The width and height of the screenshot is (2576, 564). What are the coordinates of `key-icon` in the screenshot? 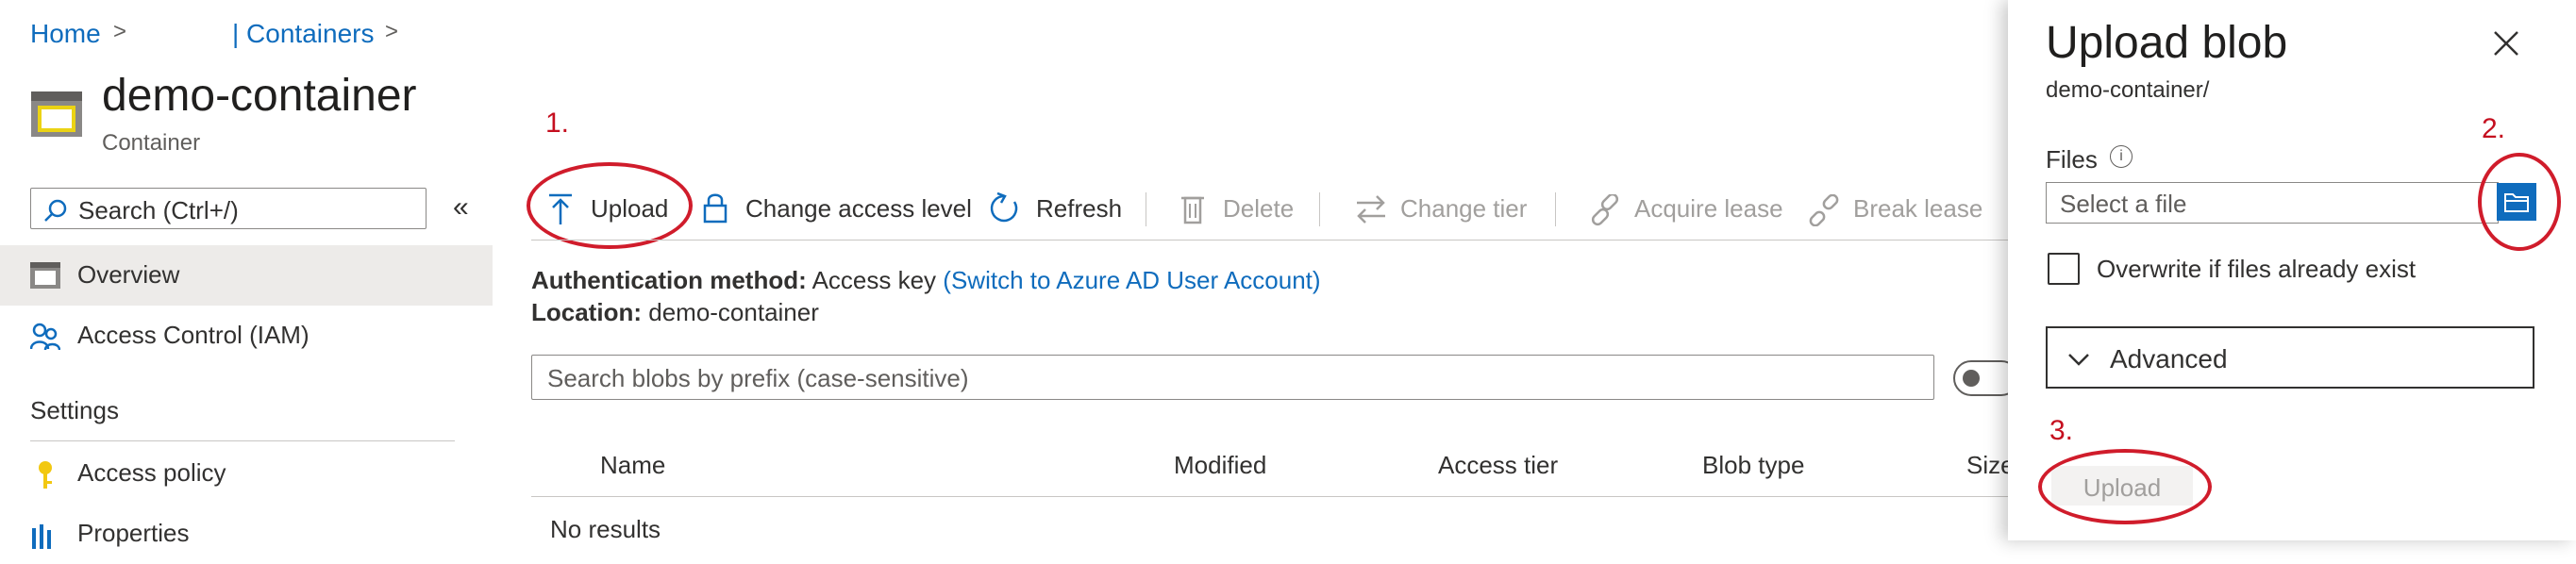 It's located at (45, 478).